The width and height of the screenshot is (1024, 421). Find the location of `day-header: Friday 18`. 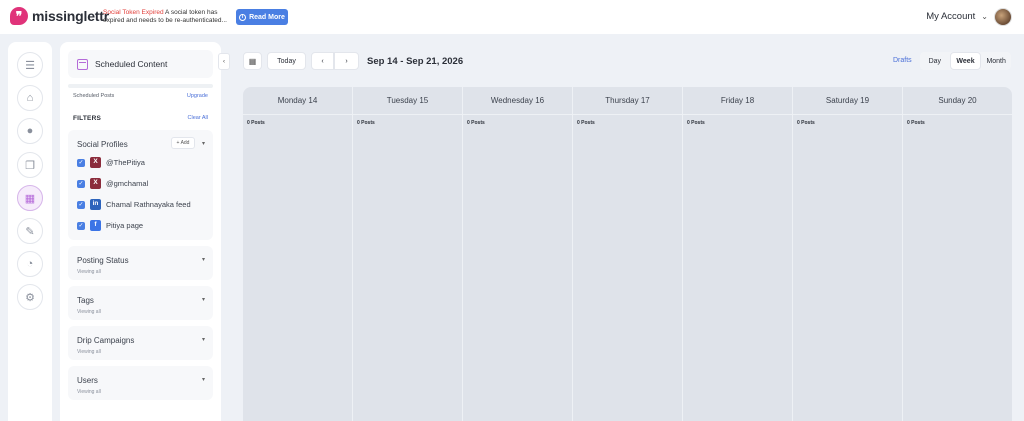

day-header: Friday 18 is located at coordinates (737, 101).